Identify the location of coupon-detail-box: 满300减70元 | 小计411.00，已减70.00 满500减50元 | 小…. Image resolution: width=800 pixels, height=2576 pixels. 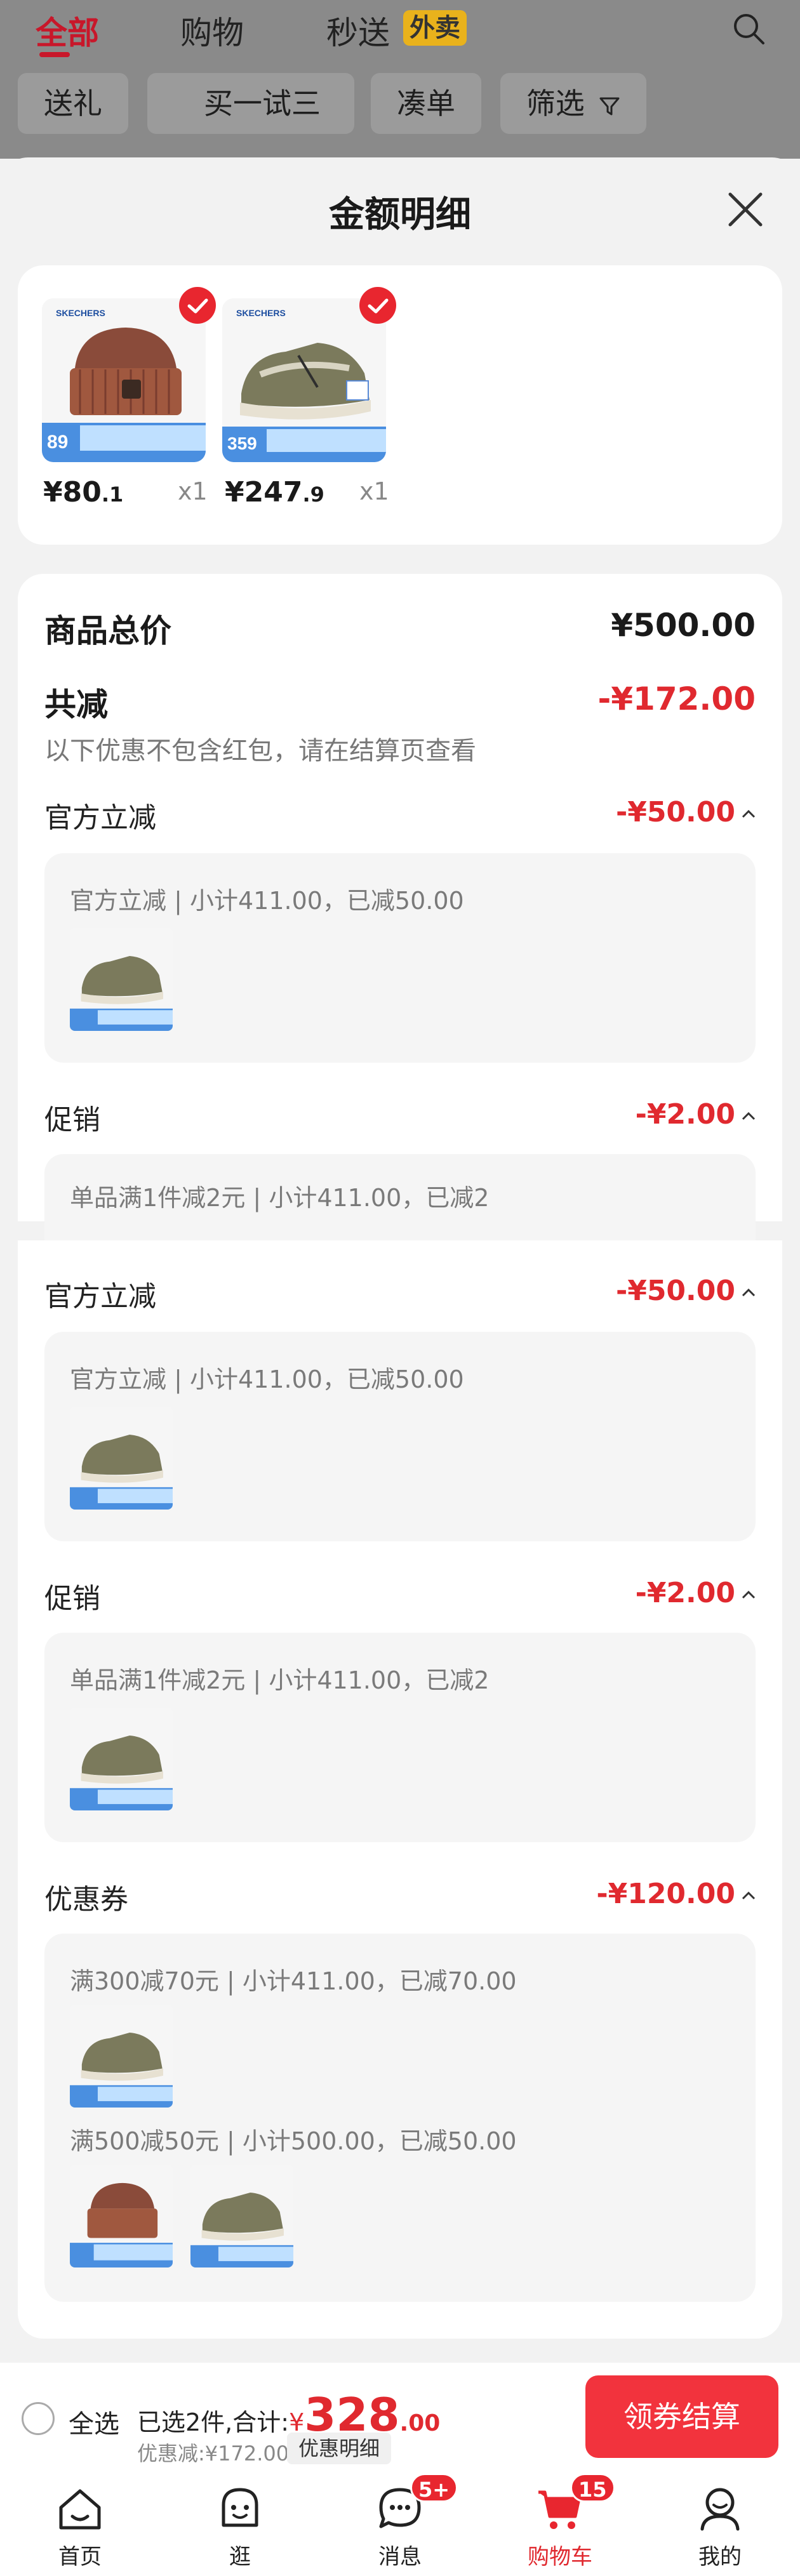
(400, 2118).